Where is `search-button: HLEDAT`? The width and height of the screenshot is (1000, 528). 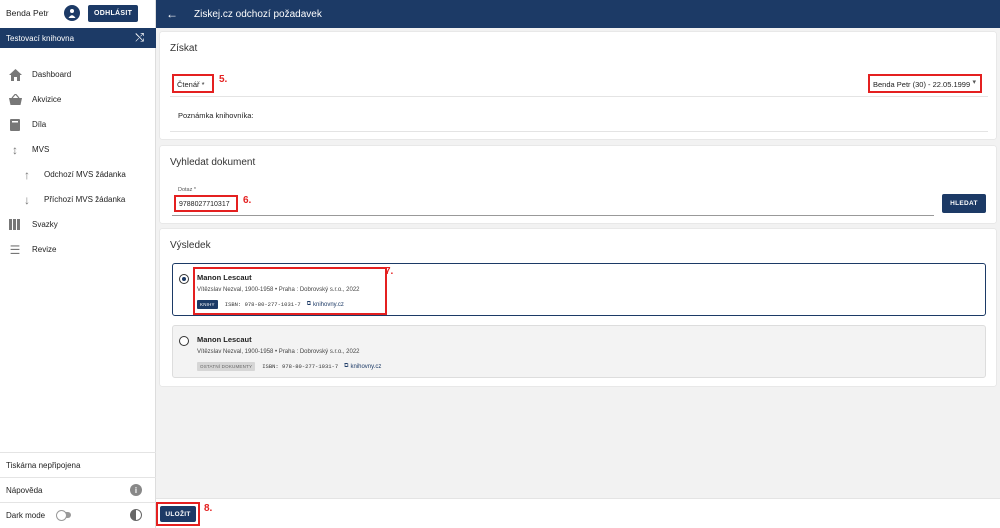 search-button: HLEDAT is located at coordinates (964, 203).